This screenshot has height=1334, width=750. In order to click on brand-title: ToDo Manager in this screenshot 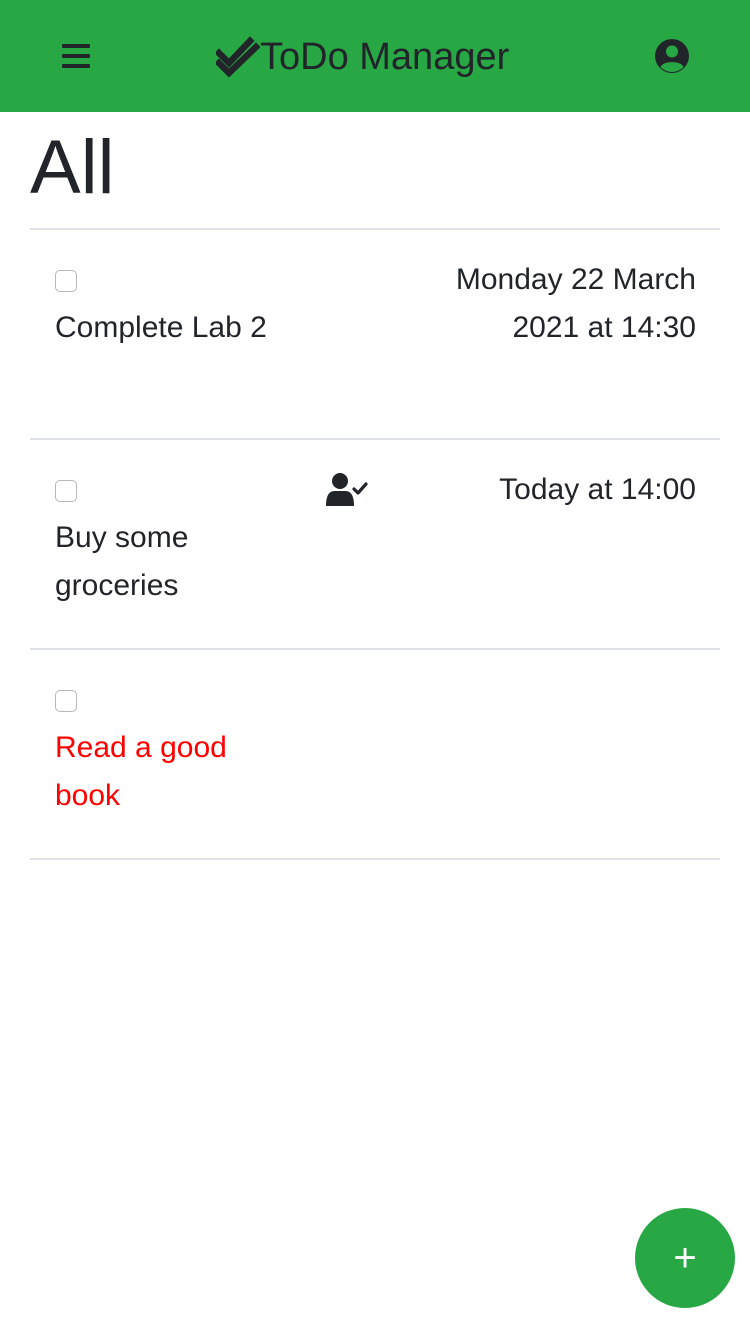, I will do `click(385, 56)`.